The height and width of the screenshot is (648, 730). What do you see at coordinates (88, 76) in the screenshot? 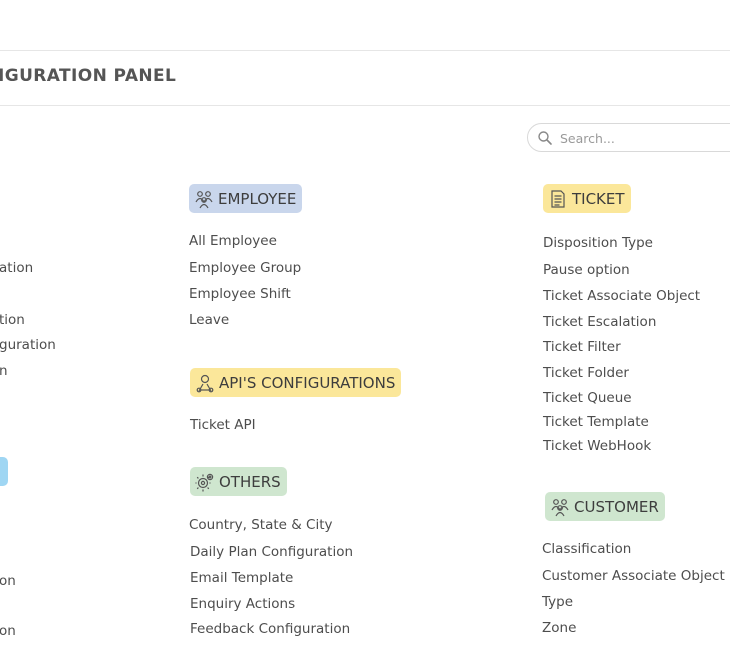
I see `page-title: IGURATION PANEL` at bounding box center [88, 76].